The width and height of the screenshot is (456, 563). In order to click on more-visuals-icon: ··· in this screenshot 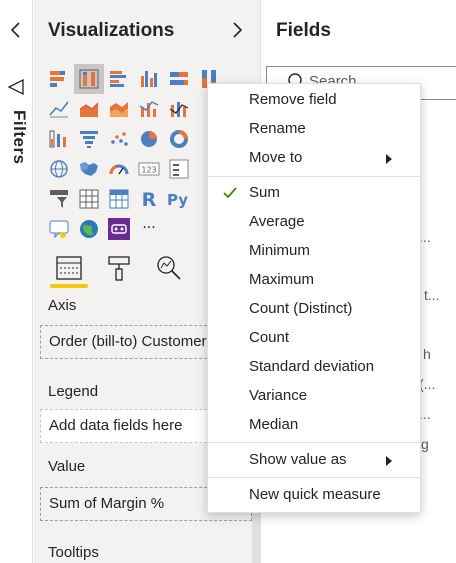, I will do `click(149, 229)`.